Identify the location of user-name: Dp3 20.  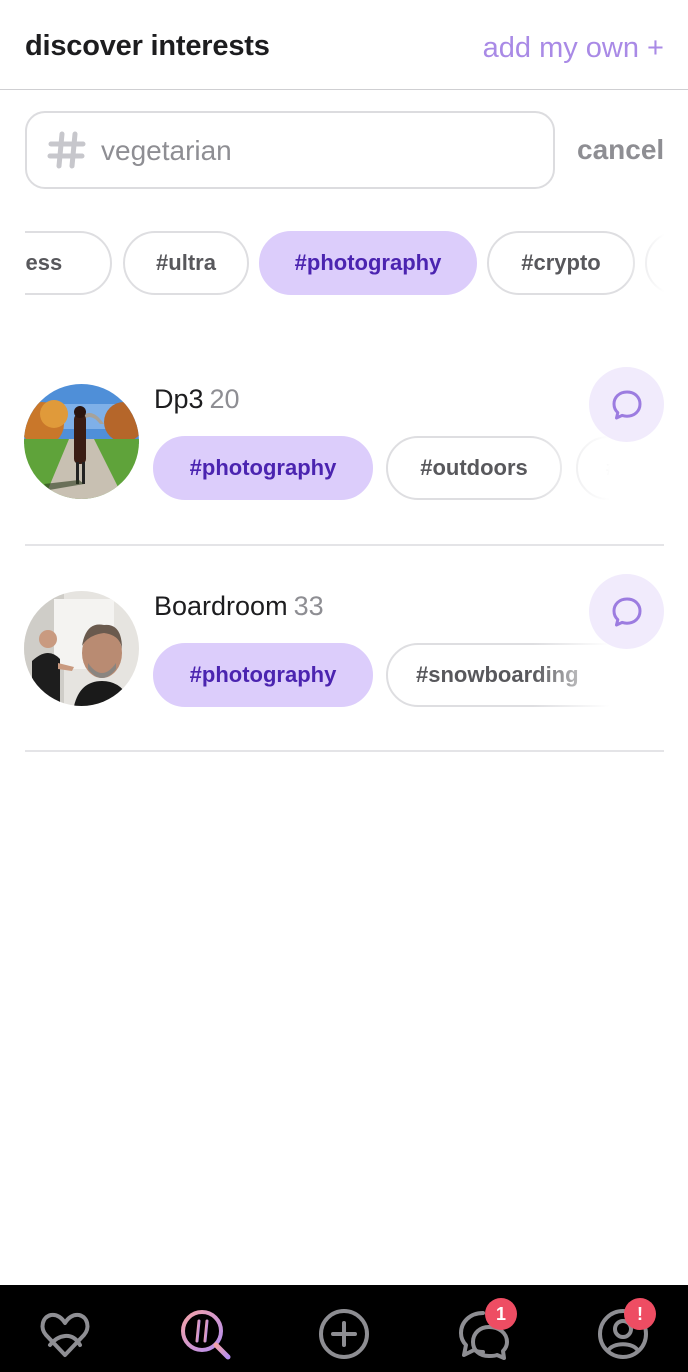
(197, 399).